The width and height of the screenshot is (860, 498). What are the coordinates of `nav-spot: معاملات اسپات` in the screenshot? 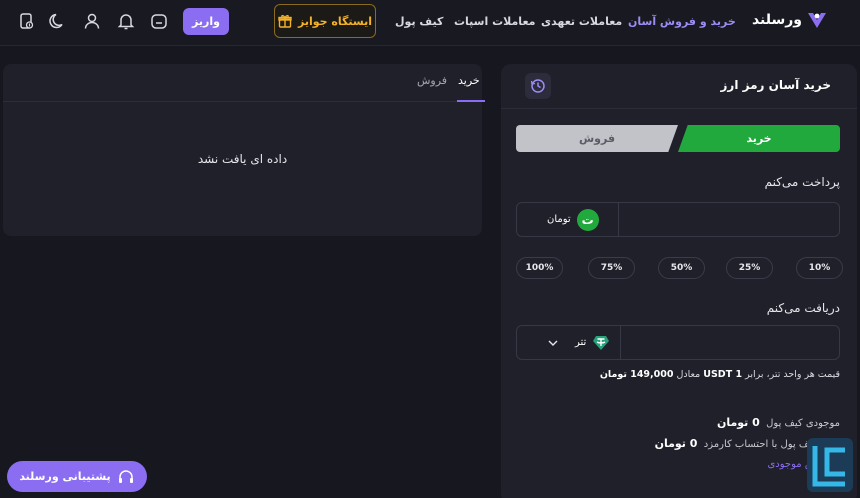 It's located at (494, 21).